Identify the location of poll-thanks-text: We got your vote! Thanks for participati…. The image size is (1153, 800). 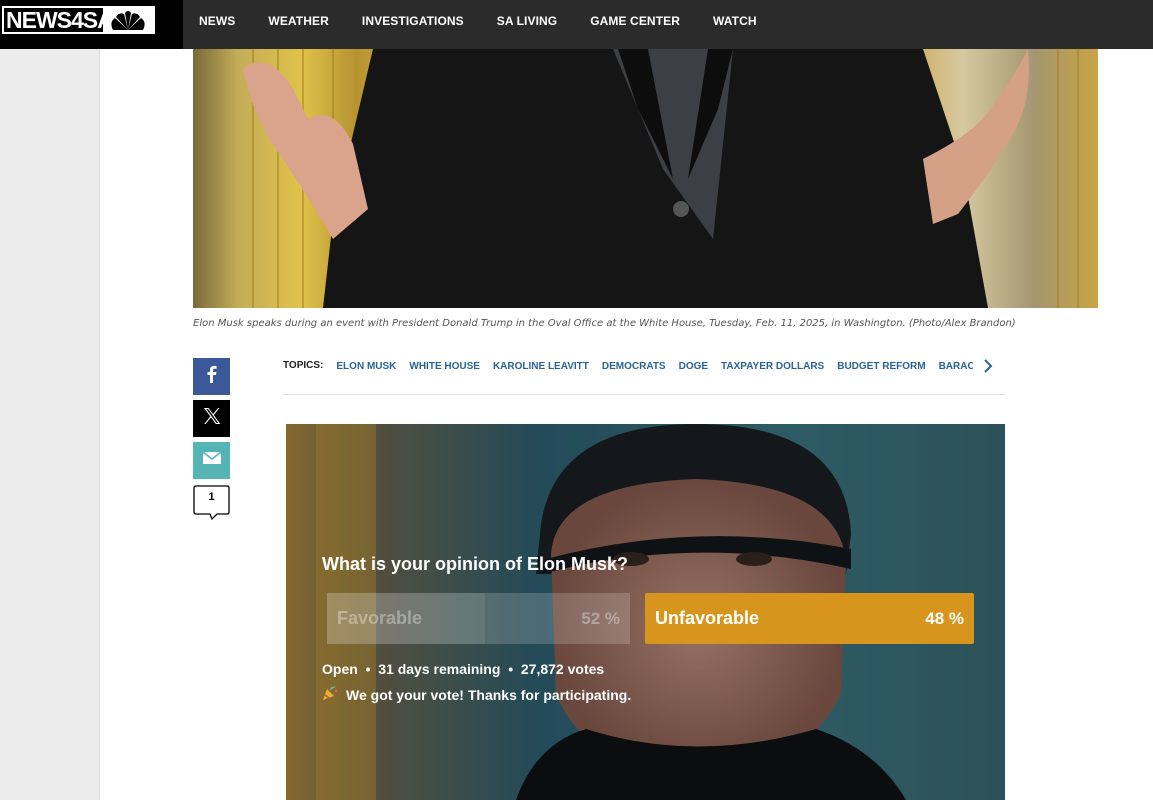
(489, 694).